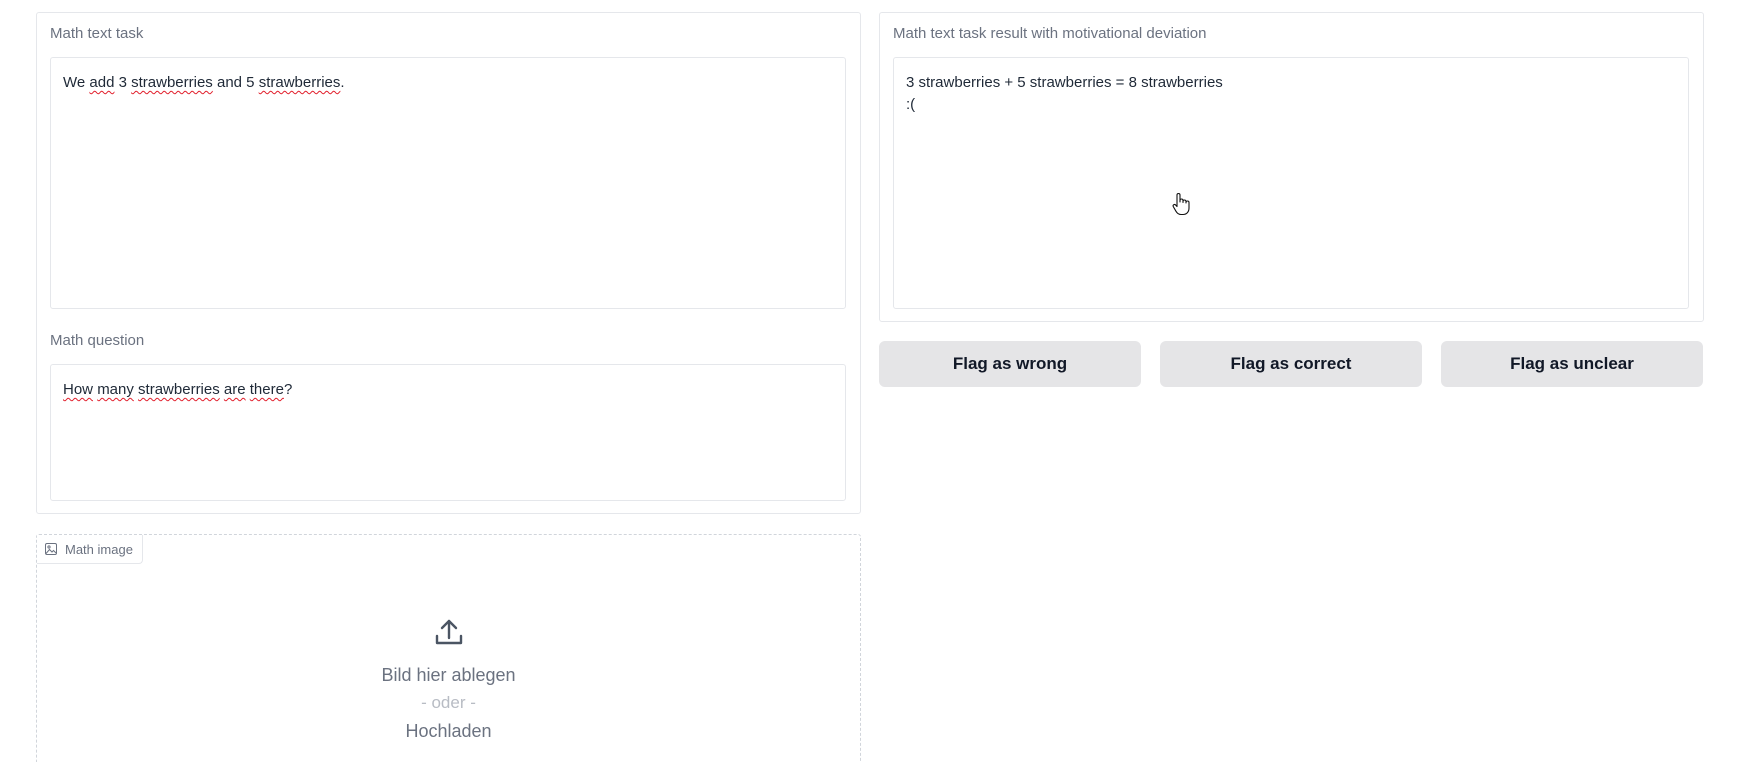  What do you see at coordinates (448, 702) in the screenshot?
I see `or-separator-text: - oder -` at bounding box center [448, 702].